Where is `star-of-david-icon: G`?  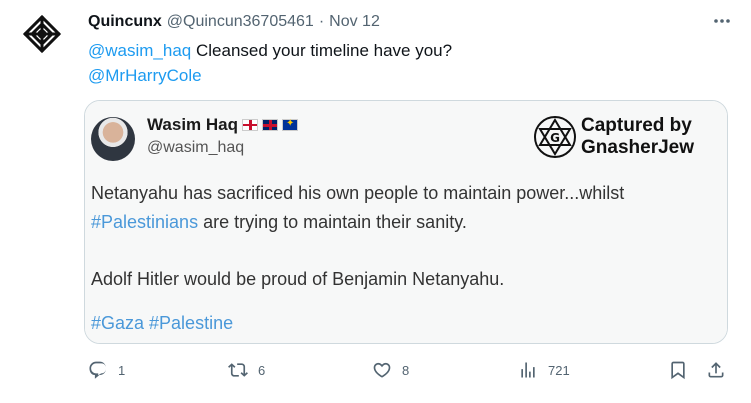
star-of-david-icon: G is located at coordinates (555, 137).